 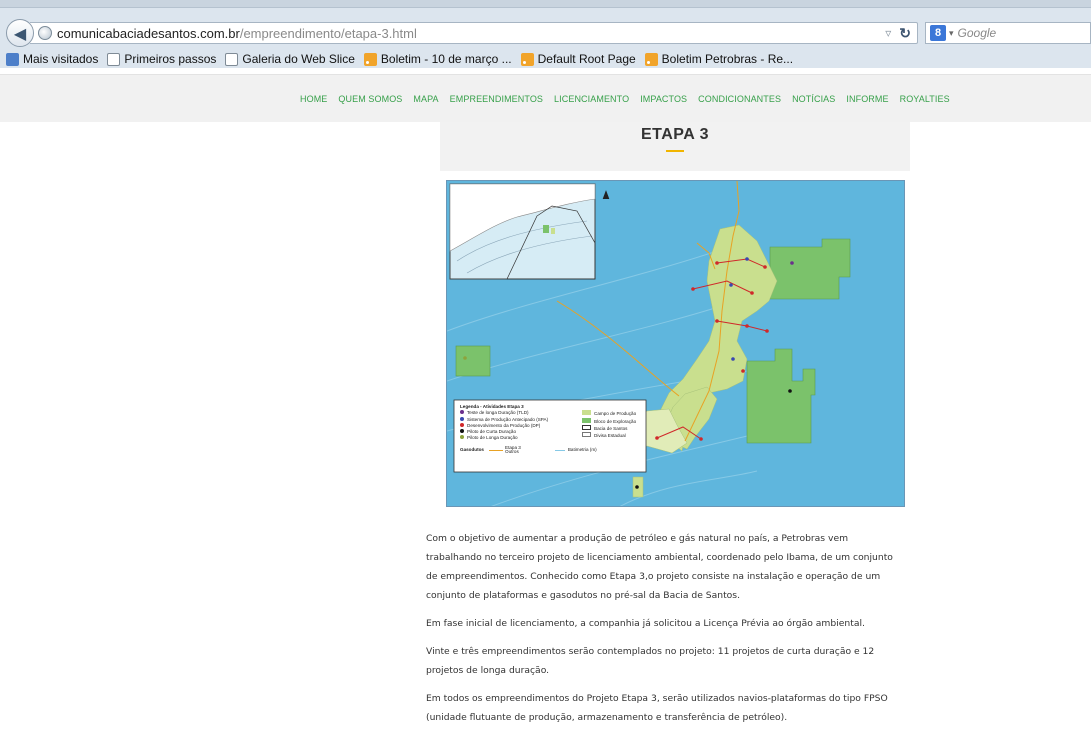 What do you see at coordinates (925, 99) in the screenshot?
I see `nav-royalties: ROYALTIES` at bounding box center [925, 99].